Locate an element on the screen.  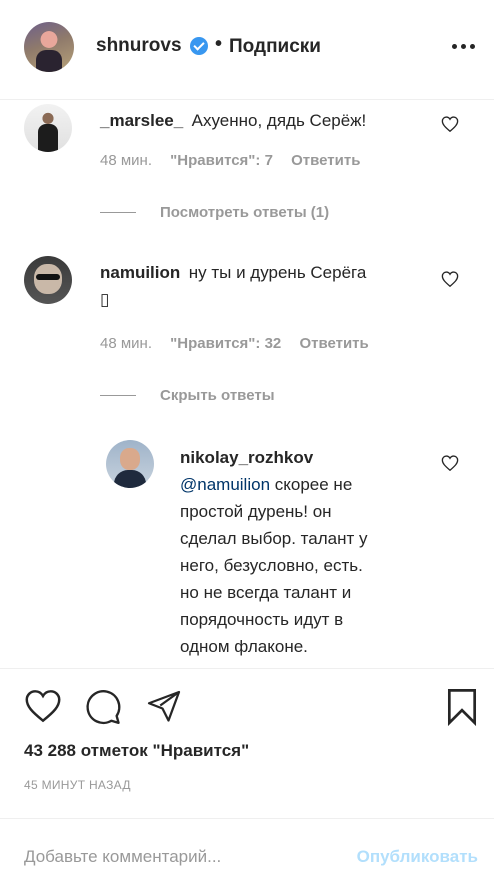
add-comment-bar: Опубликовать is located at coordinates (247, 854).